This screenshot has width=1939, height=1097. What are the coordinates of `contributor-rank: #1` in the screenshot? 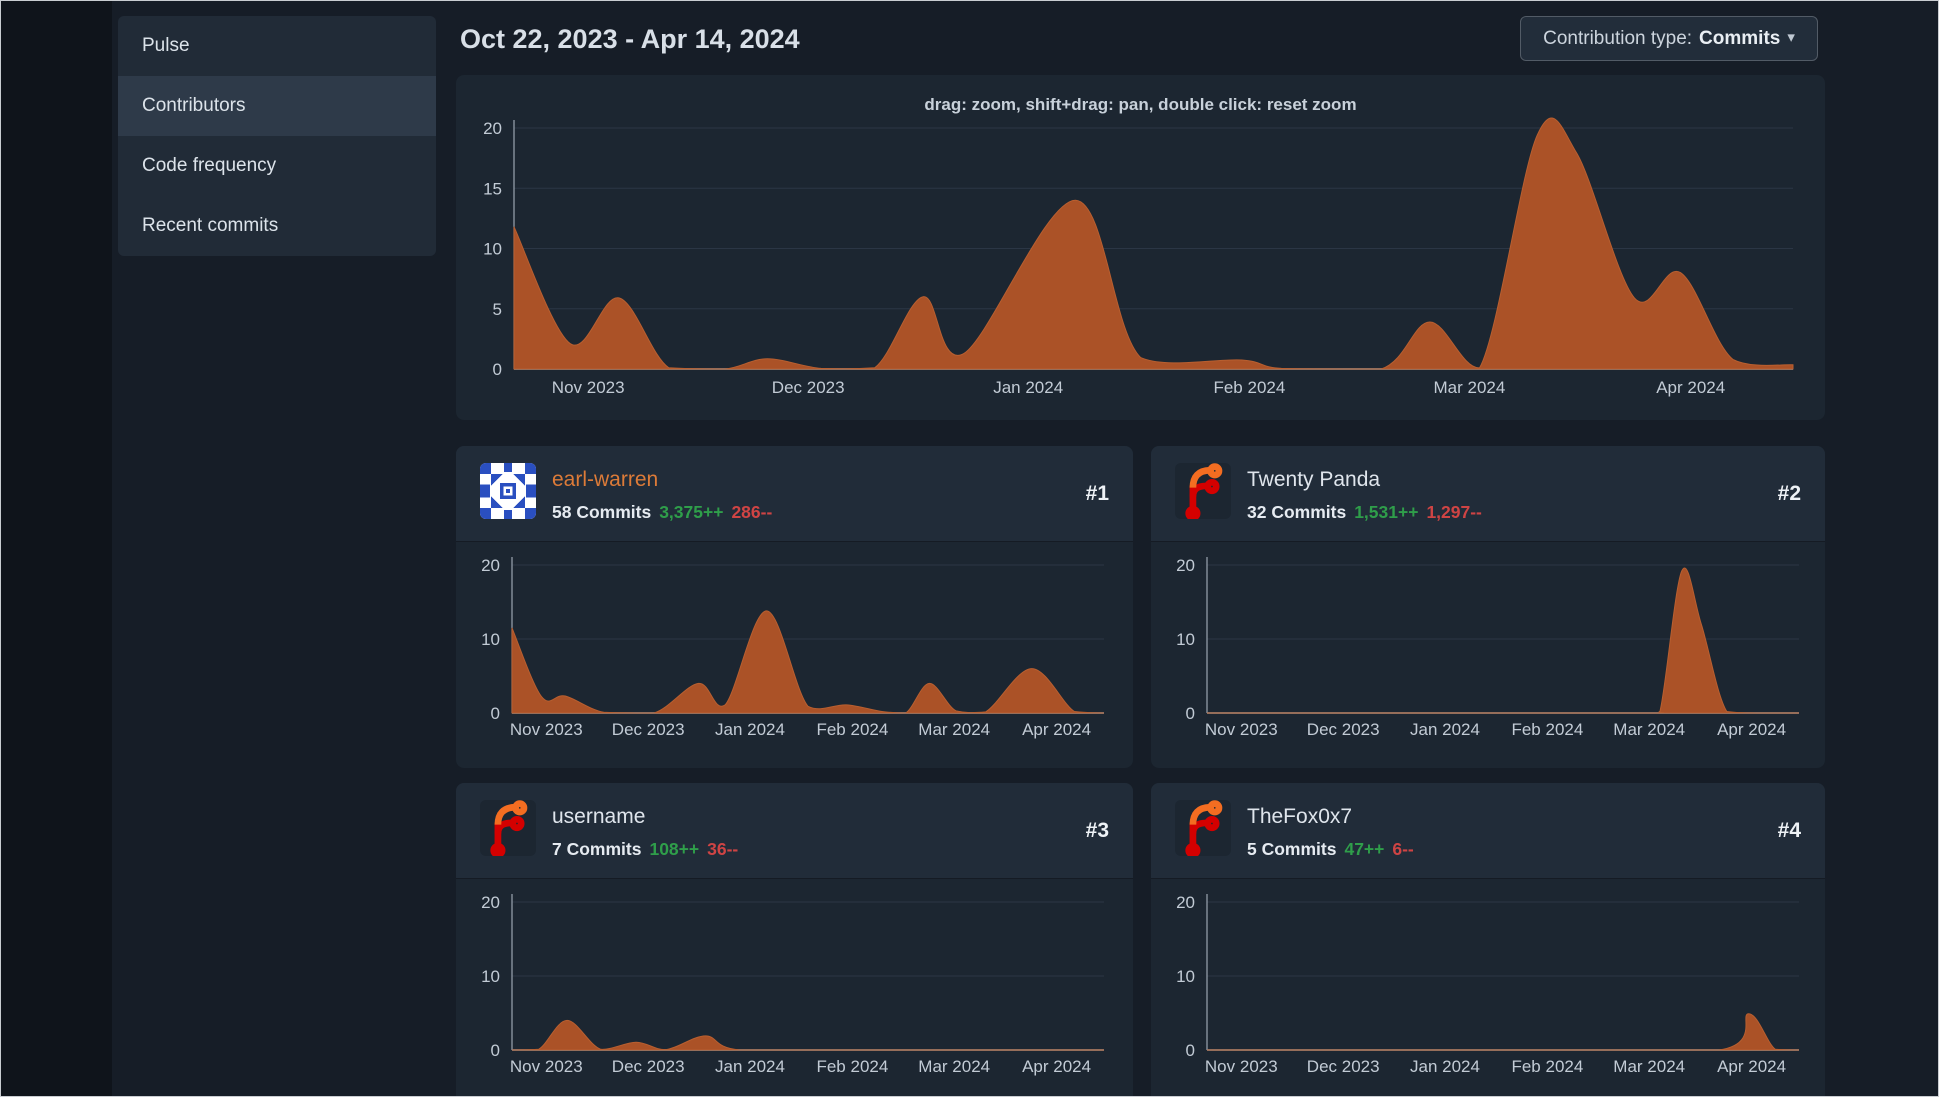 It's located at (1097, 493).